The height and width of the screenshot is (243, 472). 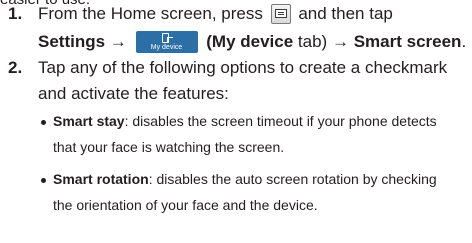 What do you see at coordinates (89, 121) in the screenshot?
I see `bullet-term: Smart stay` at bounding box center [89, 121].